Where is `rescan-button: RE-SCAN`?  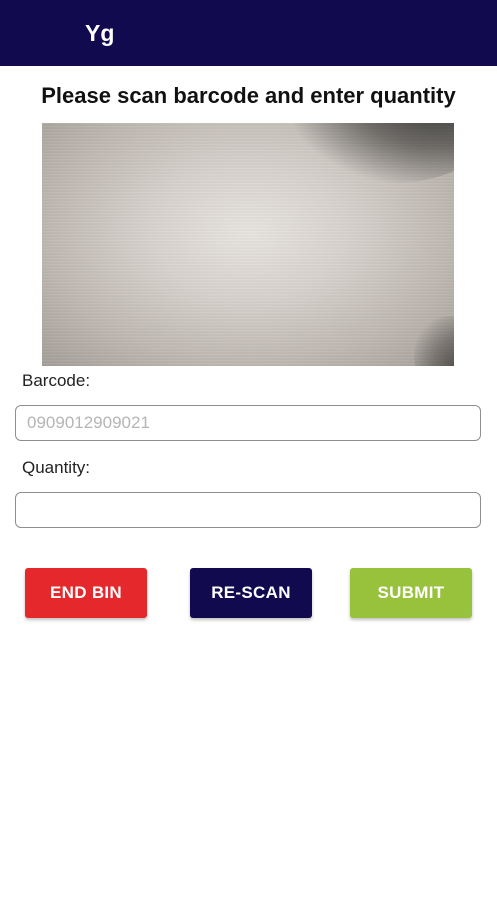 rescan-button: RE-SCAN is located at coordinates (251, 593).